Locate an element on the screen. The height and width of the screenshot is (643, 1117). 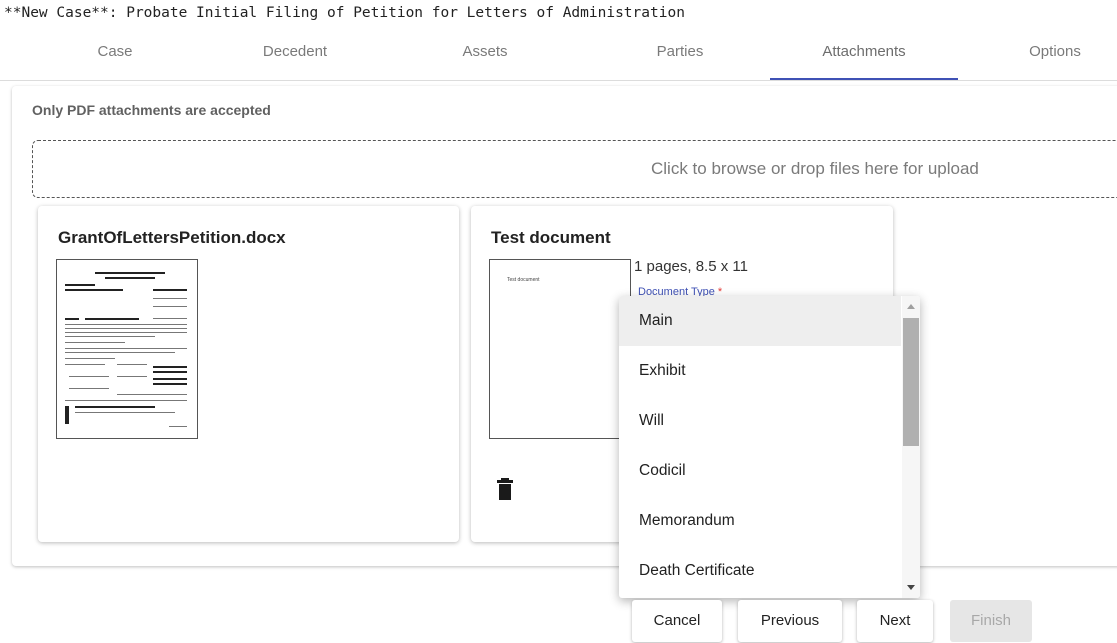
page-info: 1 pages, 8.5 x 11 is located at coordinates (691, 266).